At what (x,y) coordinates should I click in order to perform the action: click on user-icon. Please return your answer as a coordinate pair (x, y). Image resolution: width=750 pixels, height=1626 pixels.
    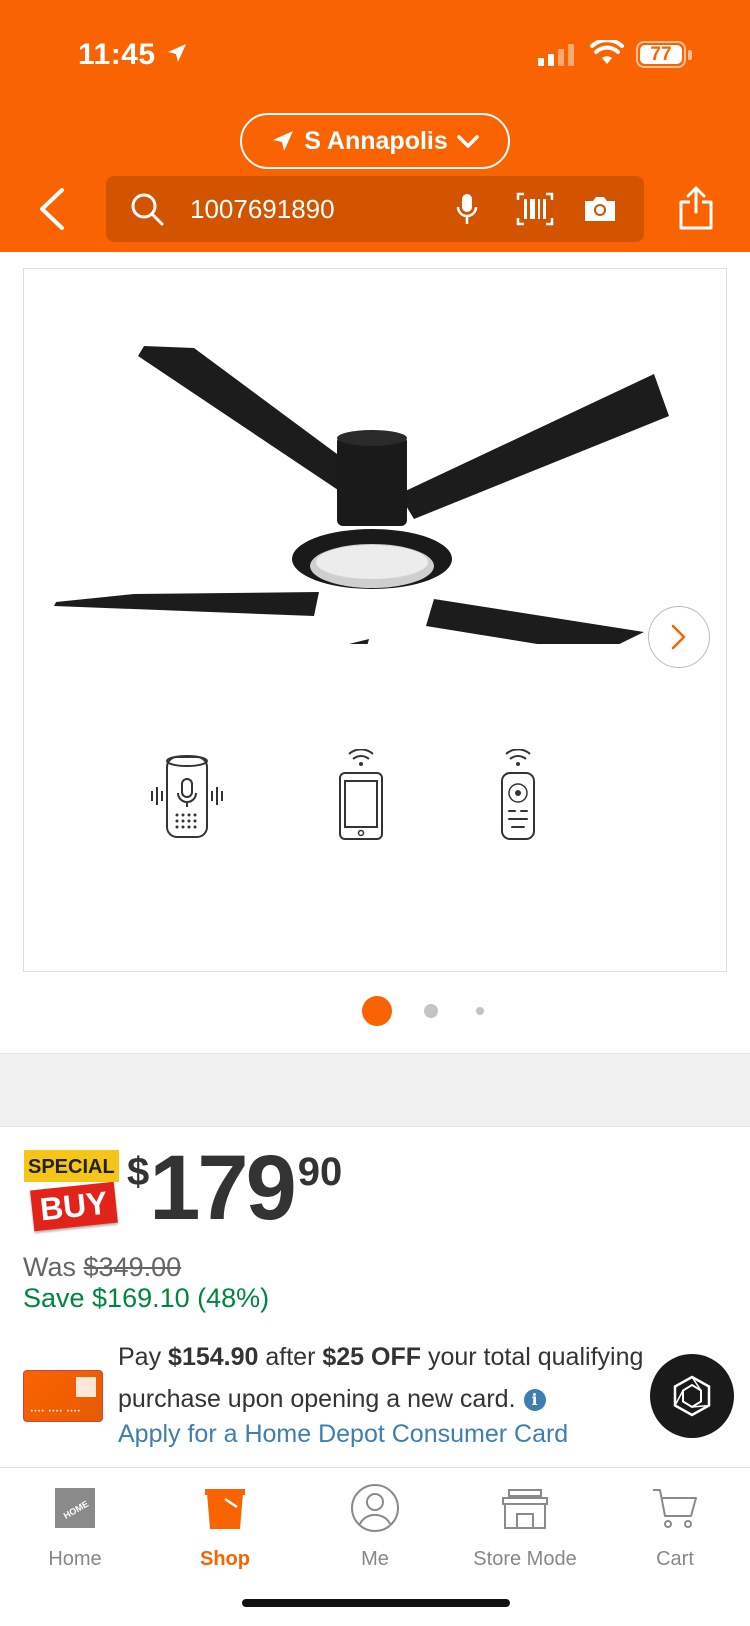
    Looking at the image, I should click on (375, 1508).